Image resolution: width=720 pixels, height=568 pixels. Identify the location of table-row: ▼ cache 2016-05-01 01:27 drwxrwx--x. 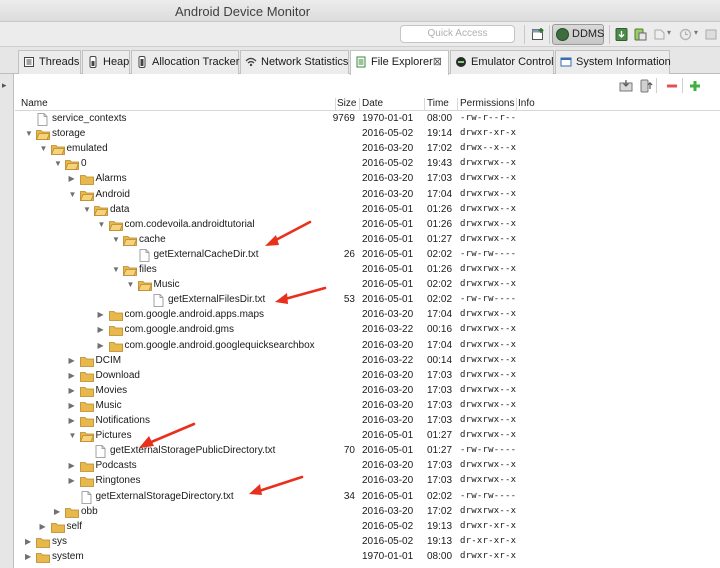
(367, 240).